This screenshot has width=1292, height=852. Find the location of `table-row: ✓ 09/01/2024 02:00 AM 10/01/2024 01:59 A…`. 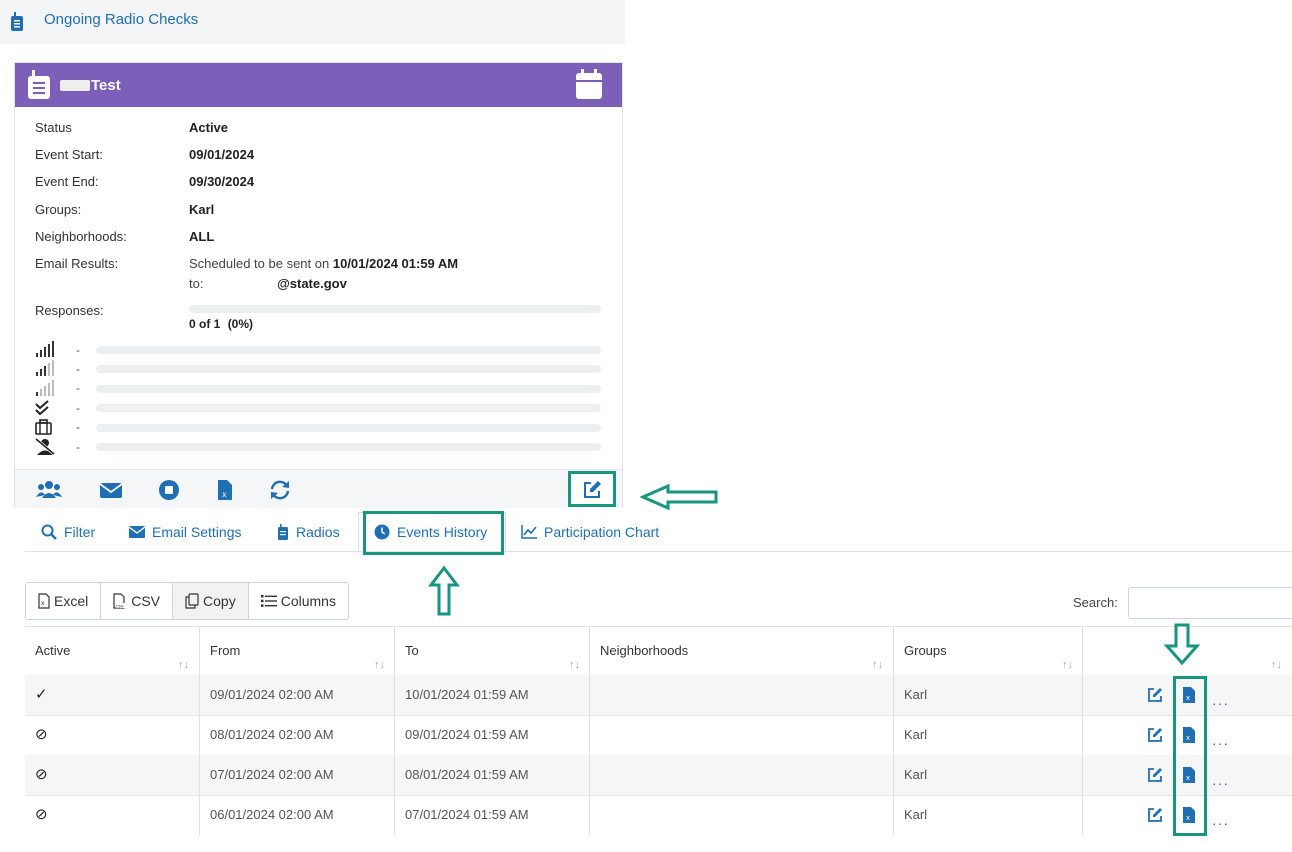

table-row: ✓ 09/01/2024 02:00 AM 10/01/2024 01:59 A… is located at coordinates (658, 695).